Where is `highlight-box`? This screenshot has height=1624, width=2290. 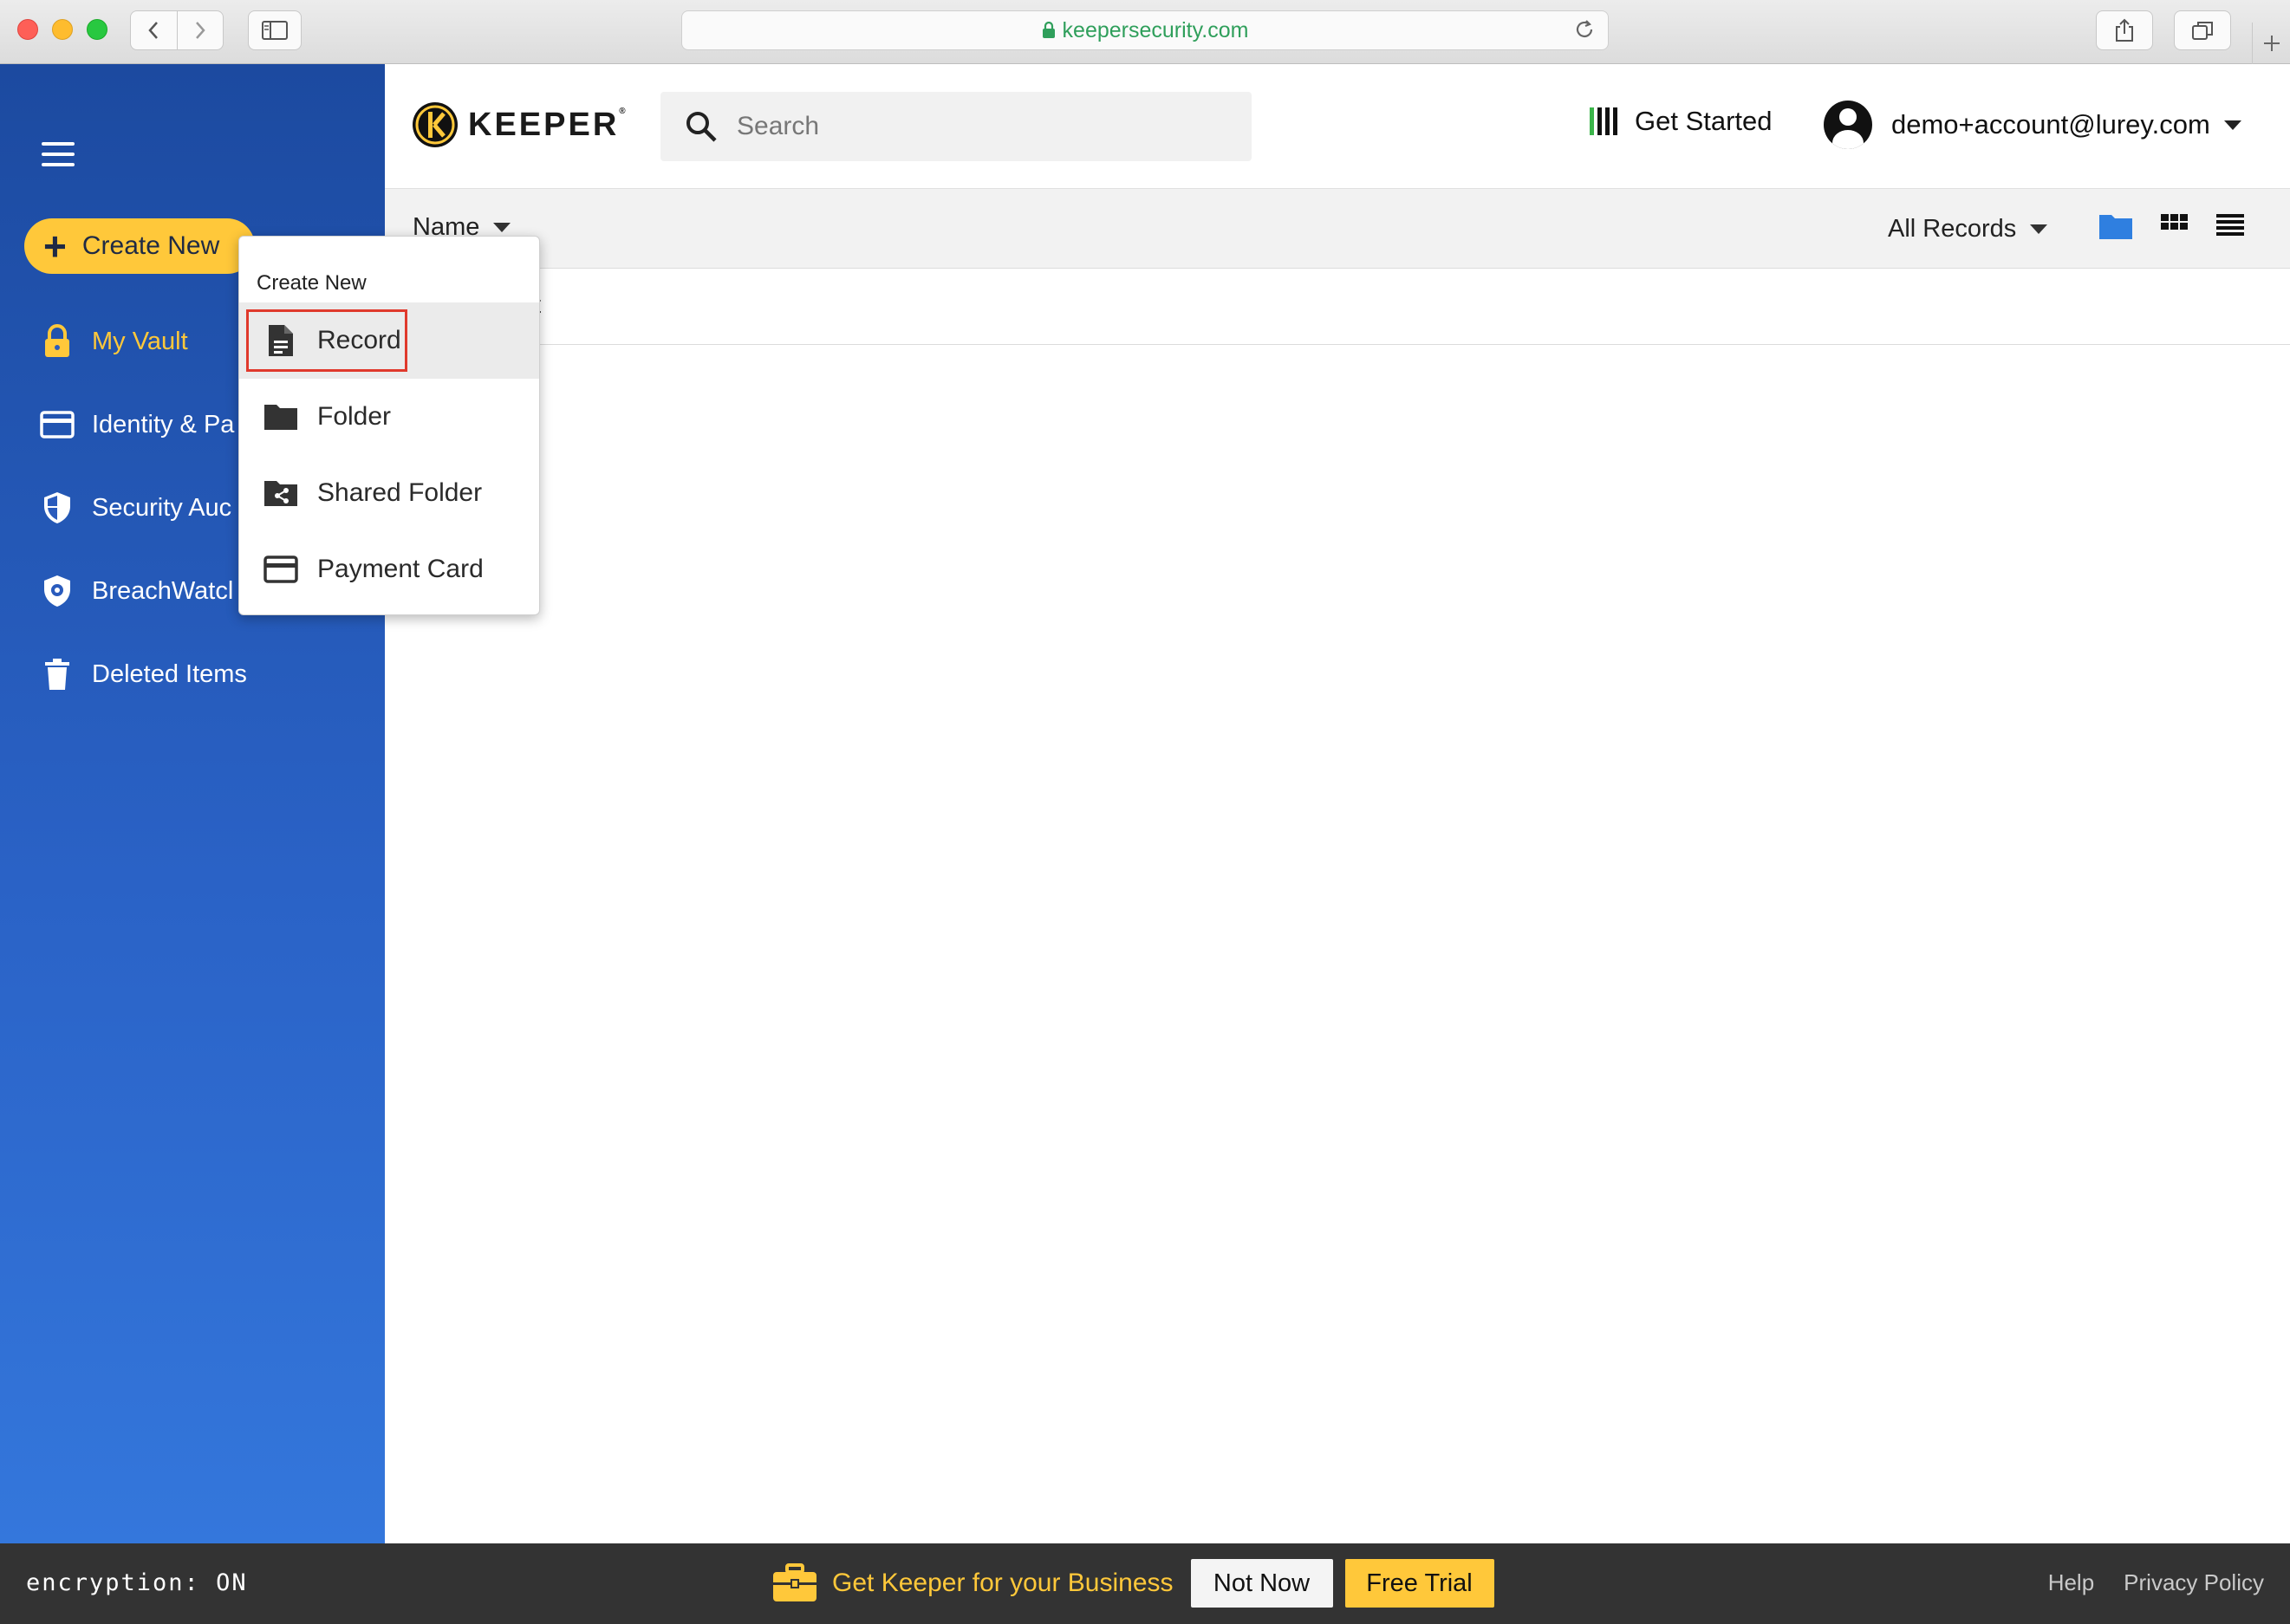 highlight-box is located at coordinates (327, 340).